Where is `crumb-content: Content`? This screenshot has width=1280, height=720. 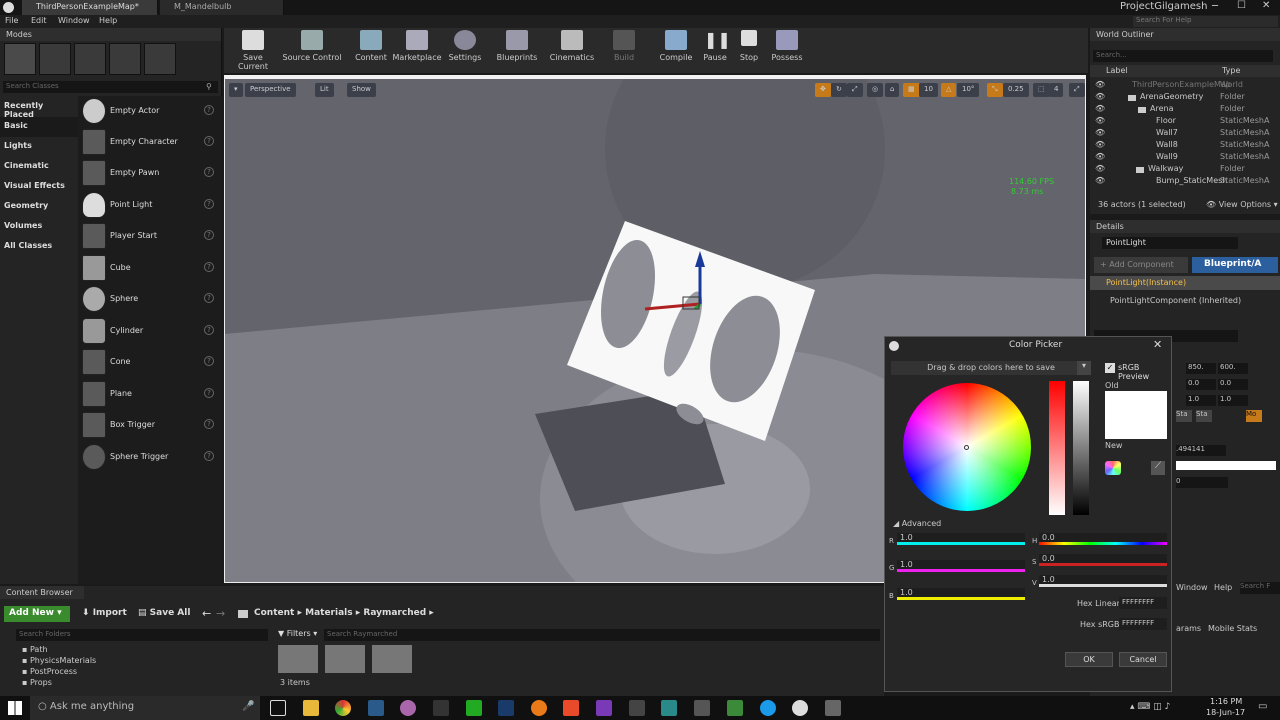 crumb-content: Content is located at coordinates (274, 613).